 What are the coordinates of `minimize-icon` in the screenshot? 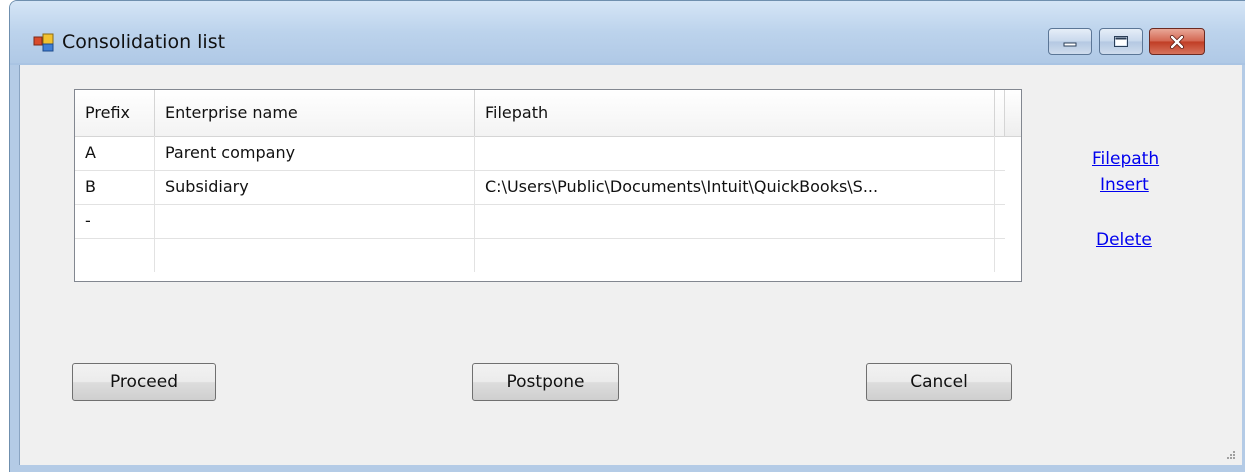 It's located at (1070, 44).